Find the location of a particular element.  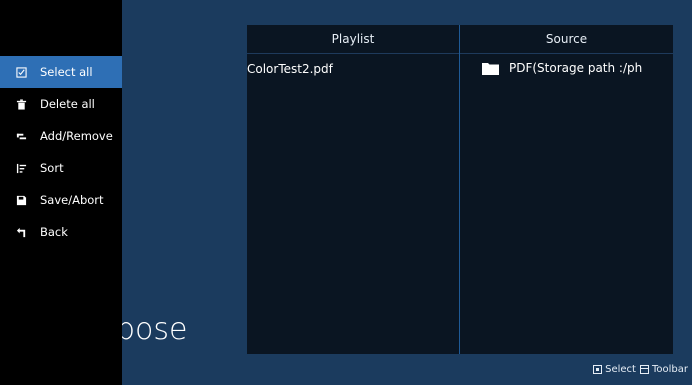

menu-item-select-all: Select all is located at coordinates (61, 72).